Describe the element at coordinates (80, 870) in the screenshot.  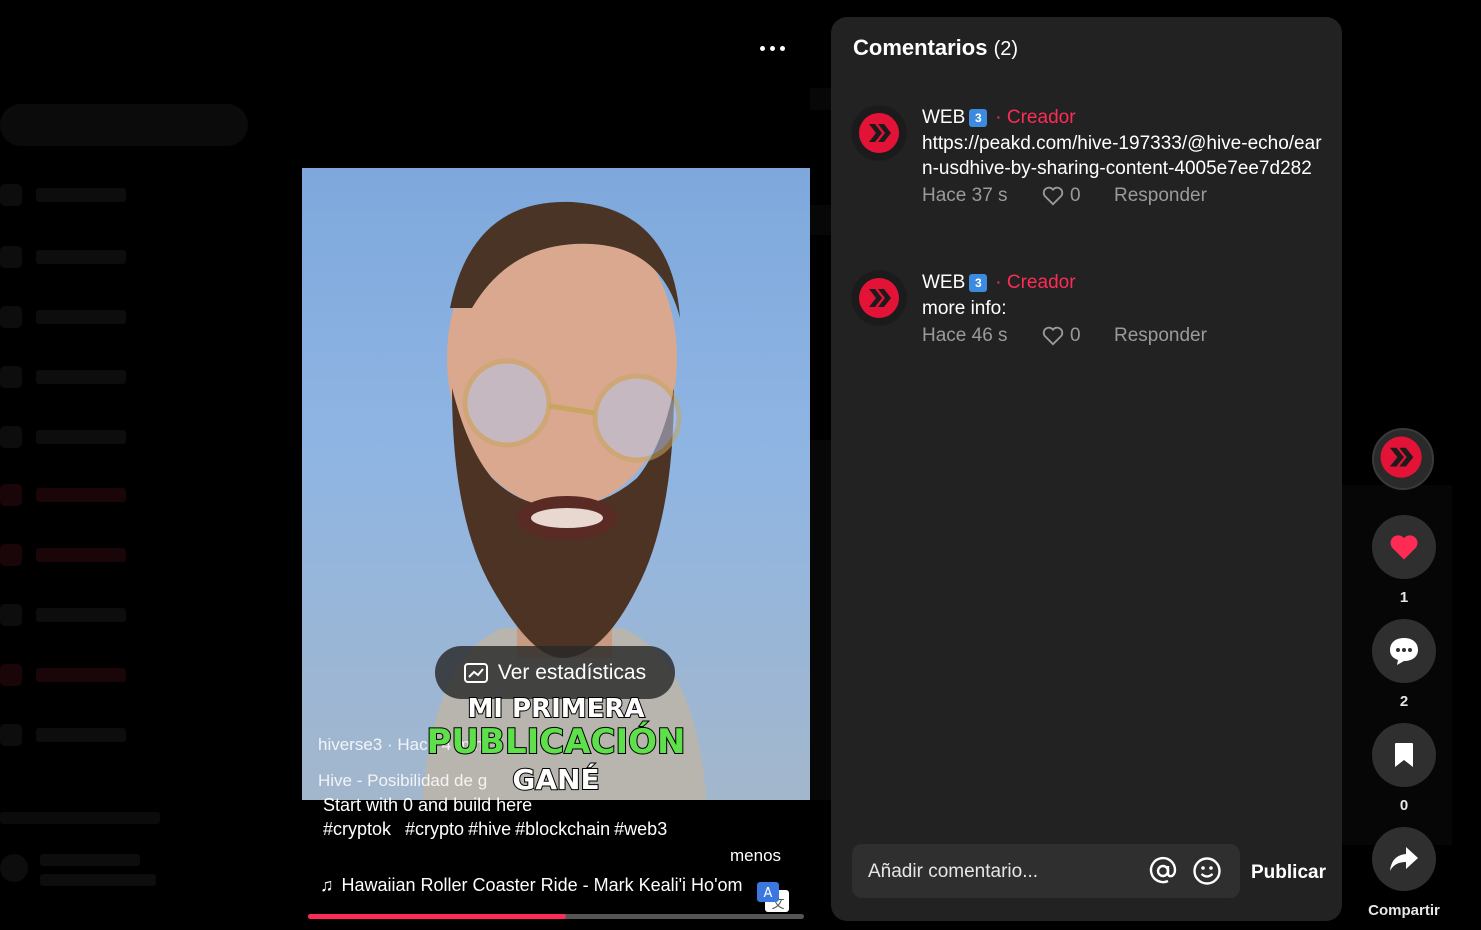
I see `background-account` at that location.